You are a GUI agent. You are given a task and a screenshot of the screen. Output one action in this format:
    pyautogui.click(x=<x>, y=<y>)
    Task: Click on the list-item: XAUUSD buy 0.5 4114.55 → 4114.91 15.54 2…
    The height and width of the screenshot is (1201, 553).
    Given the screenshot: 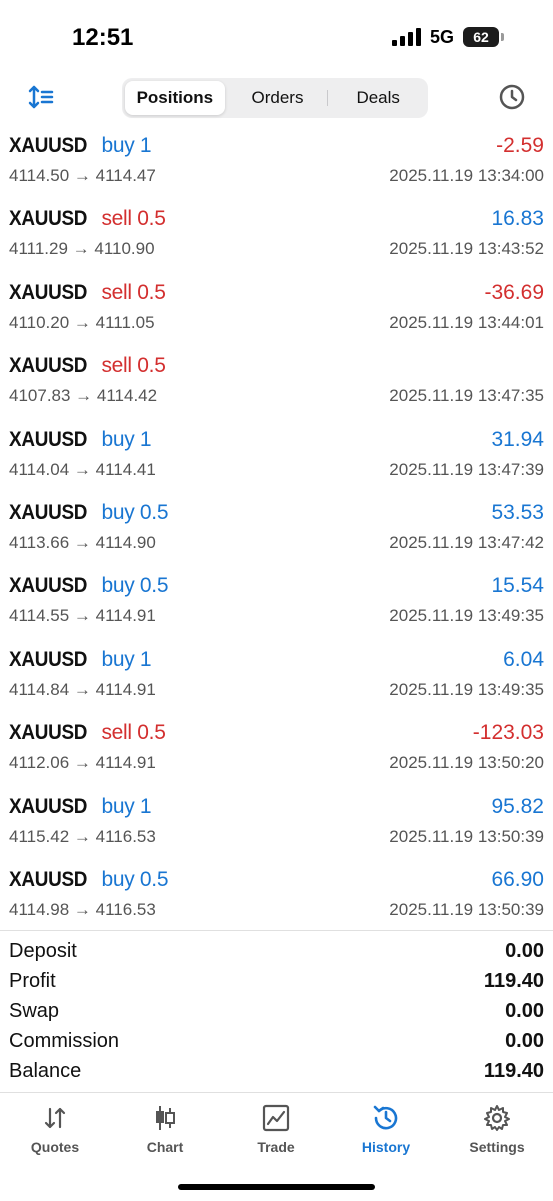 What is the action you would take?
    pyautogui.click(x=276, y=604)
    